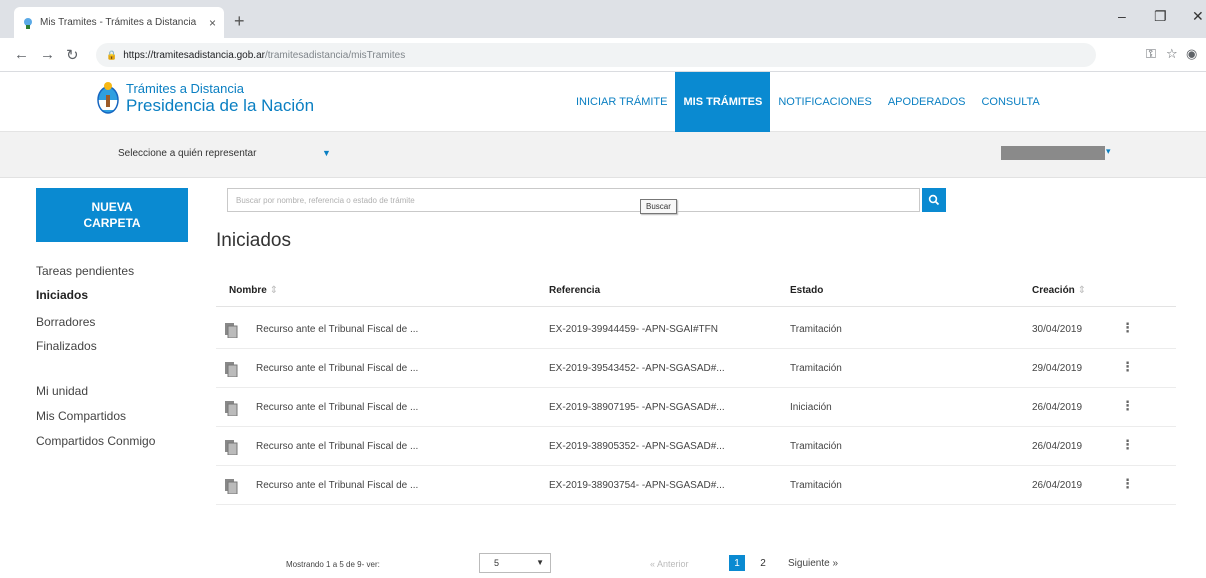  I want to click on sidebar-item-borradores: Borradores, so click(65, 322).